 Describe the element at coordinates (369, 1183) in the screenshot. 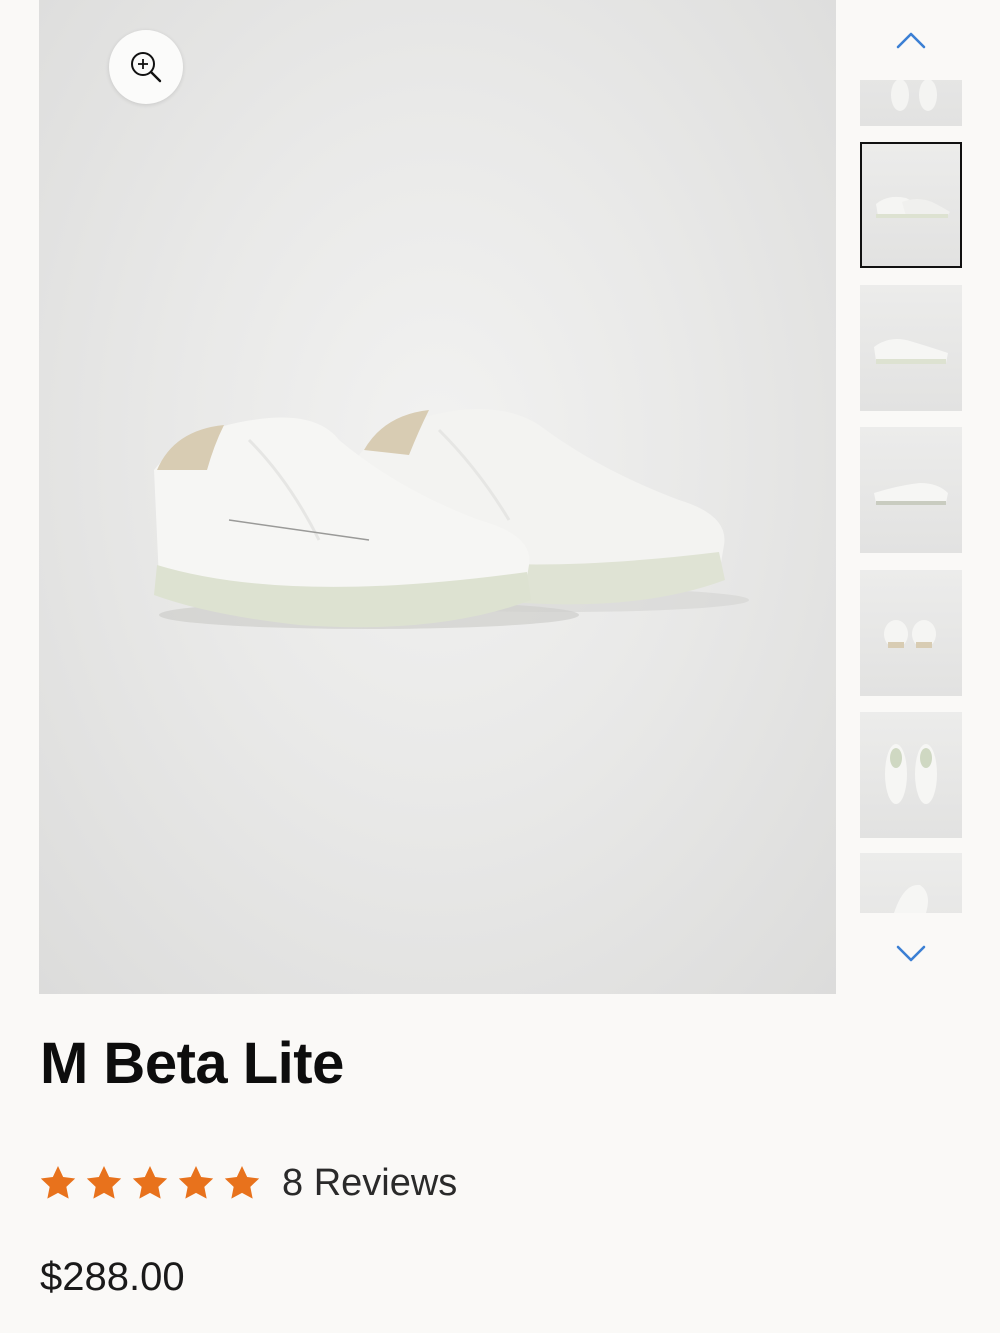

I see `reviews-link: 8 Reviews` at that location.